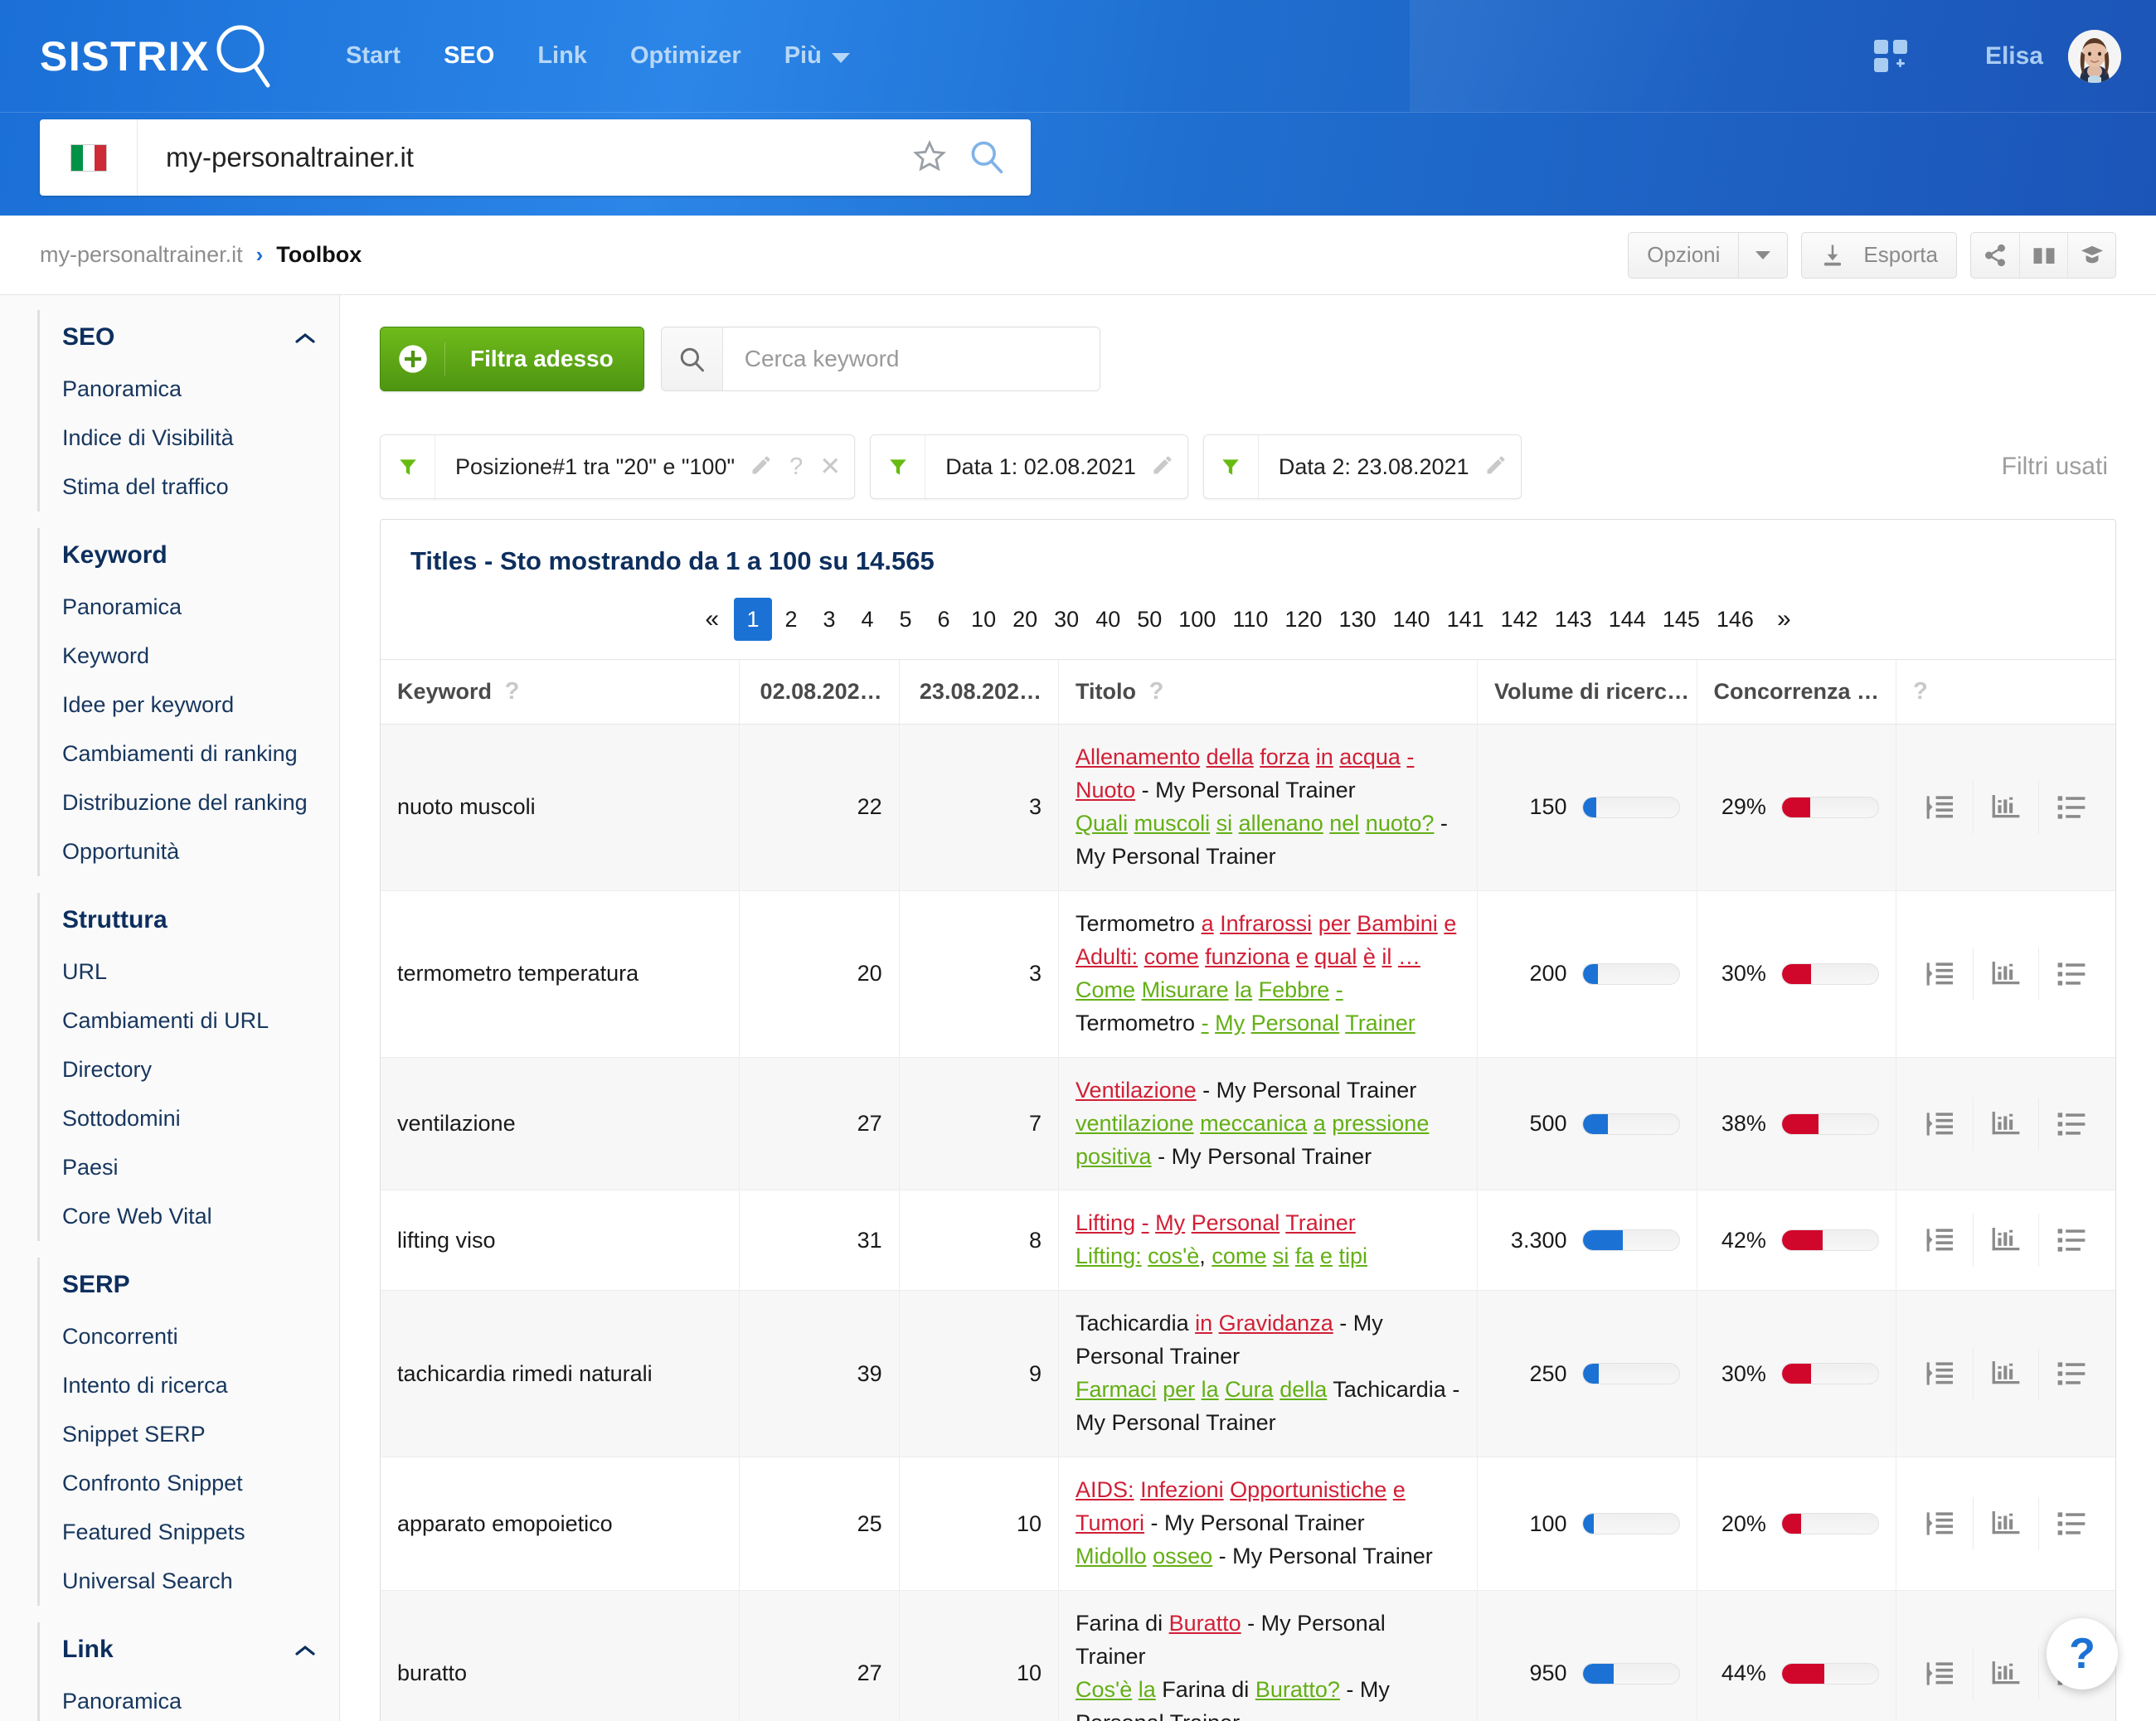  I want to click on keyword-search-input, so click(911, 359).